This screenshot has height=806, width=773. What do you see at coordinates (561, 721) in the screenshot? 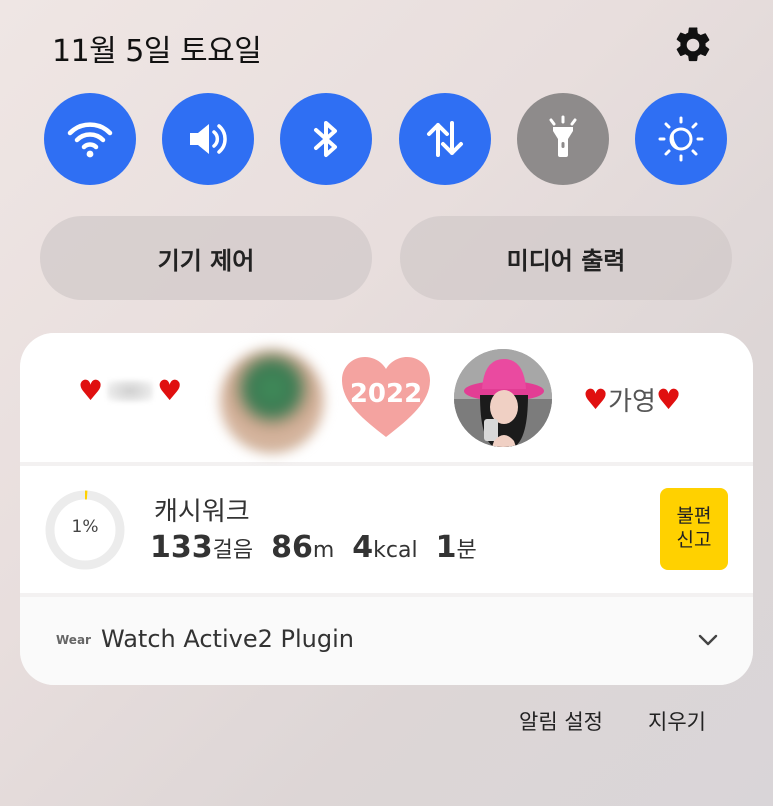
I see `notification-settings-button: 알림 설정` at bounding box center [561, 721].